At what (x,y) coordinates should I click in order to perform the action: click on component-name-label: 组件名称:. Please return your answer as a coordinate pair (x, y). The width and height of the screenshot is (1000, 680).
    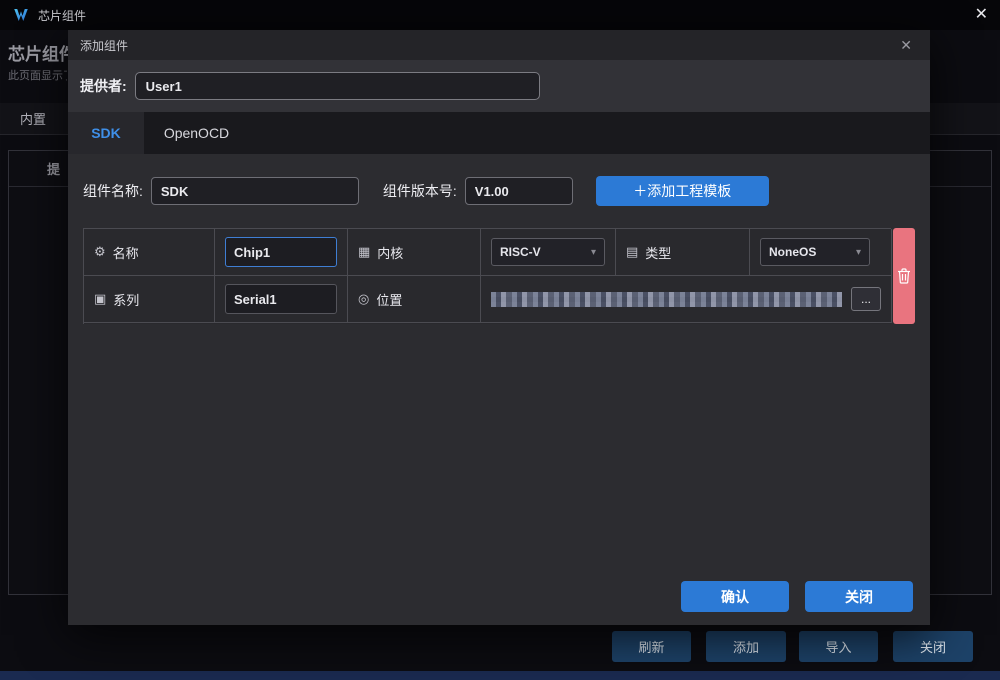
    Looking at the image, I should click on (113, 191).